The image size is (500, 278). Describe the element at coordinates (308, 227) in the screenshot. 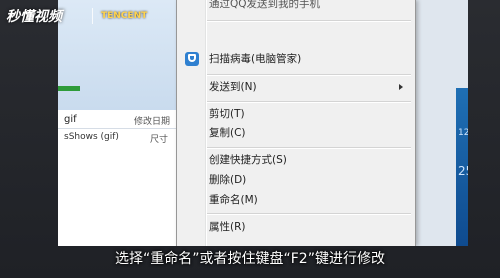

I see `menu-item-properties: 属性(R)` at that location.